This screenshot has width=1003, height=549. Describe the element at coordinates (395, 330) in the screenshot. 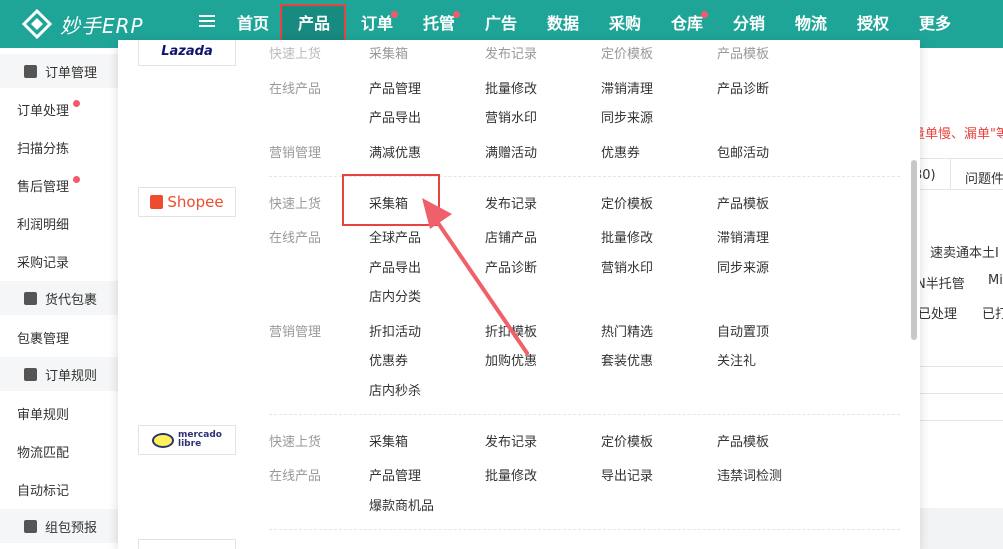

I see `shopee-discount: 折扣活动` at that location.